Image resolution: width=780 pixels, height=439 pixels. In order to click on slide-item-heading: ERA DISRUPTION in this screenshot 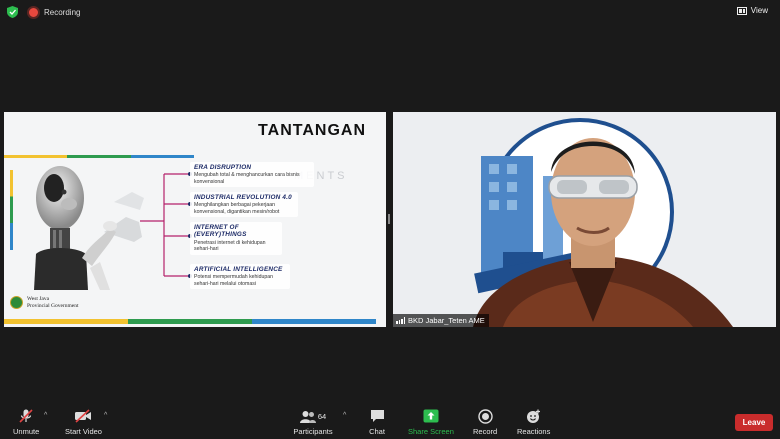, I will do `click(223, 167)`.